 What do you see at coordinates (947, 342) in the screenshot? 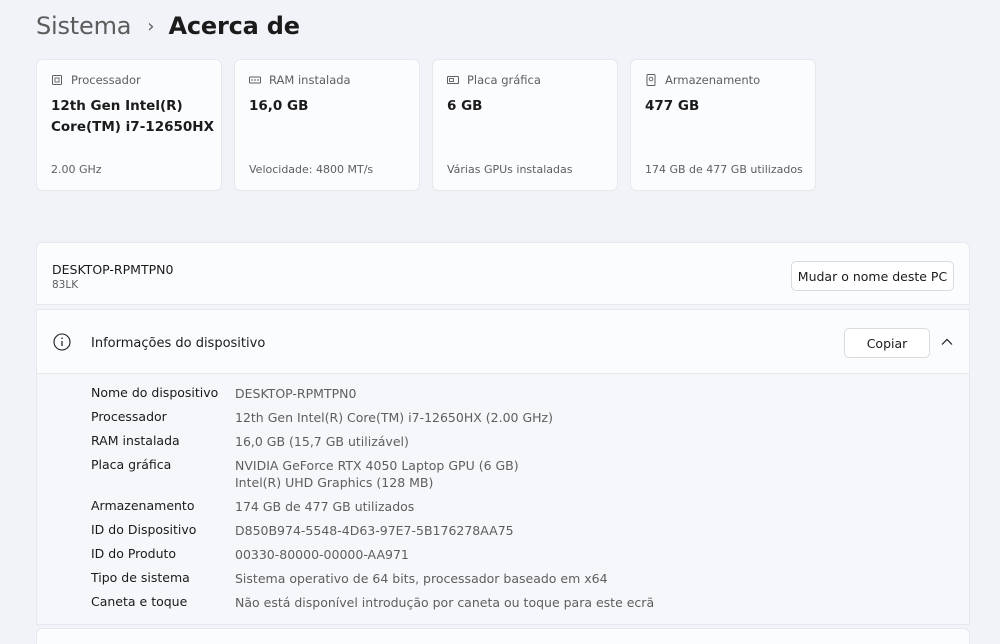
I see `chevron-up-icon` at bounding box center [947, 342].